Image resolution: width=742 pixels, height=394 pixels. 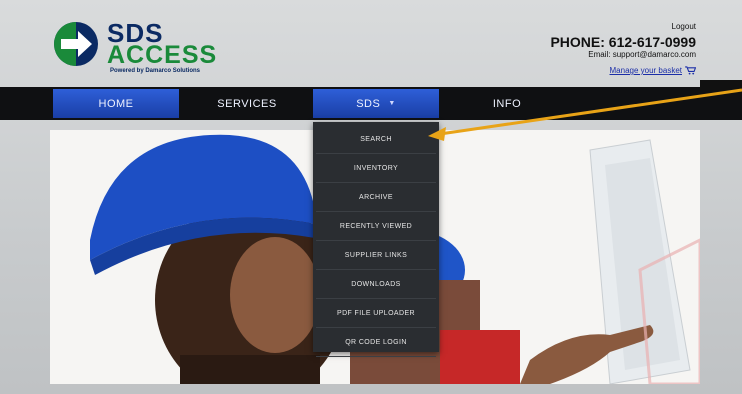 I want to click on nav-home-label: HOME, so click(x=116, y=103).